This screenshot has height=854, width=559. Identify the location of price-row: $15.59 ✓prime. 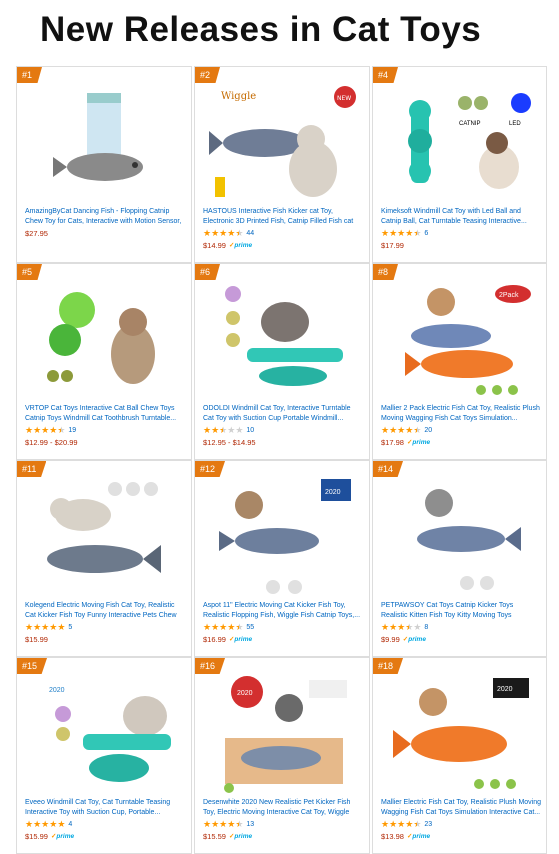
(227, 836).